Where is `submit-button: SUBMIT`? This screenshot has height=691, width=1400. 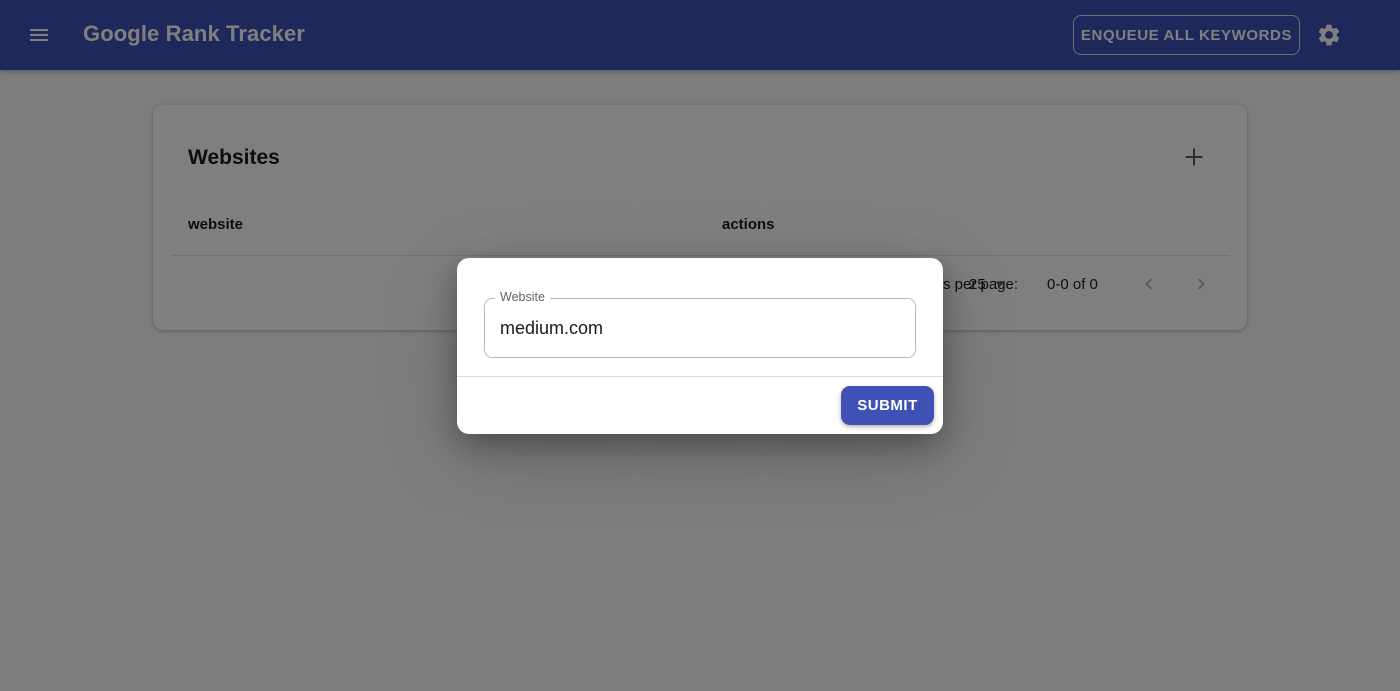
submit-button: SUBMIT is located at coordinates (887, 405).